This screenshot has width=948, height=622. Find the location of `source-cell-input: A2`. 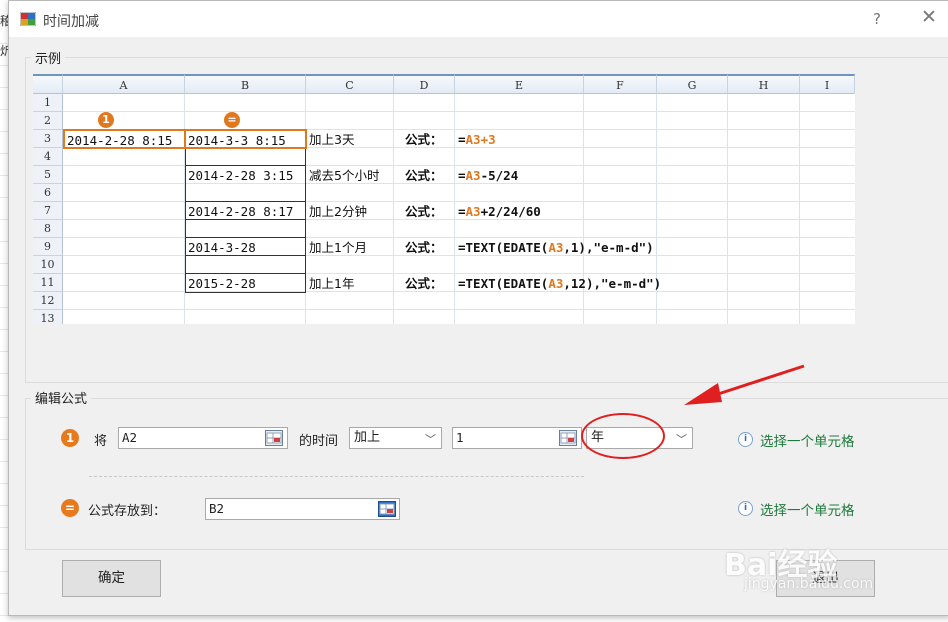

source-cell-input: A2 is located at coordinates (203, 438).